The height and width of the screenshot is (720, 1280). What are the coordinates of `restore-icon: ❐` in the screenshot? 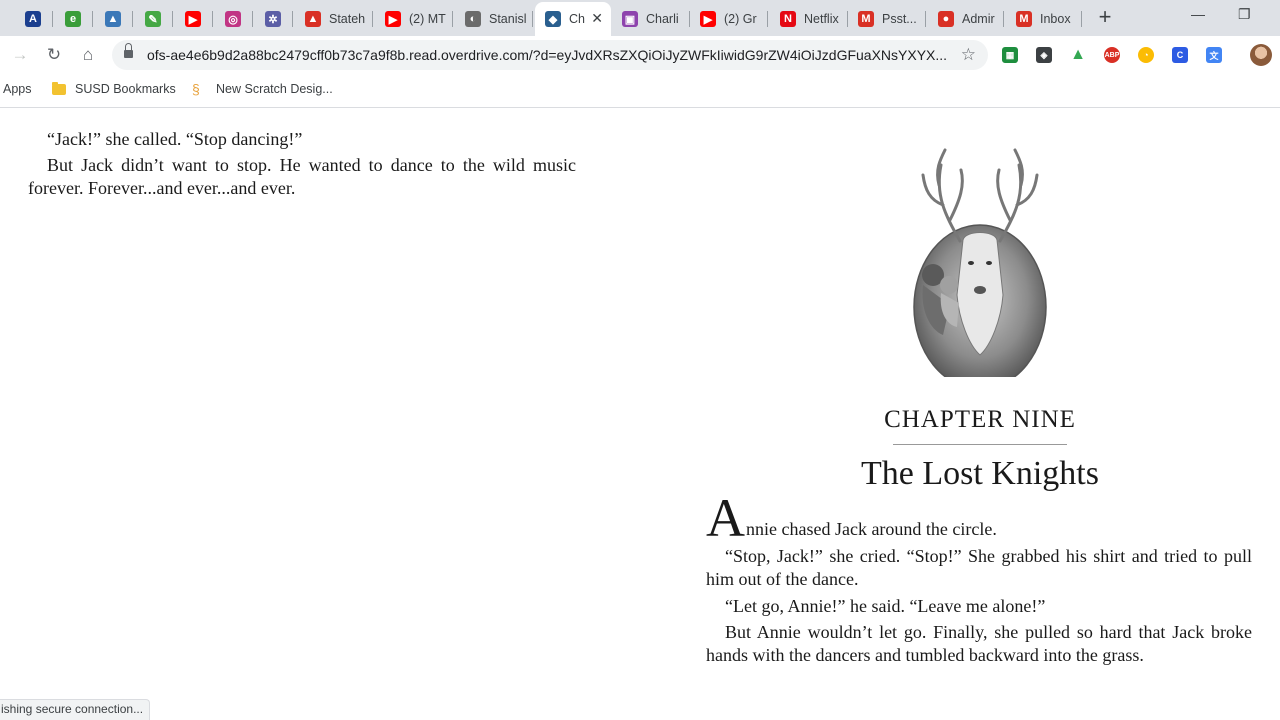 It's located at (1244, 14).